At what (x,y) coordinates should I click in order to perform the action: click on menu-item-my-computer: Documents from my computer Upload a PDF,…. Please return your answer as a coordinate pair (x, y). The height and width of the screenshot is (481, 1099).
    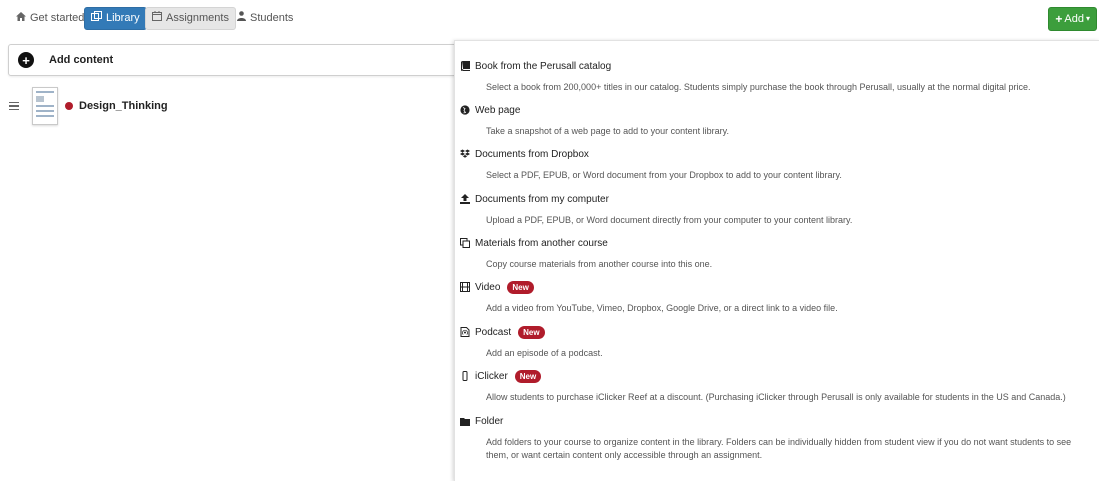
    Looking at the image, I should click on (775, 209).